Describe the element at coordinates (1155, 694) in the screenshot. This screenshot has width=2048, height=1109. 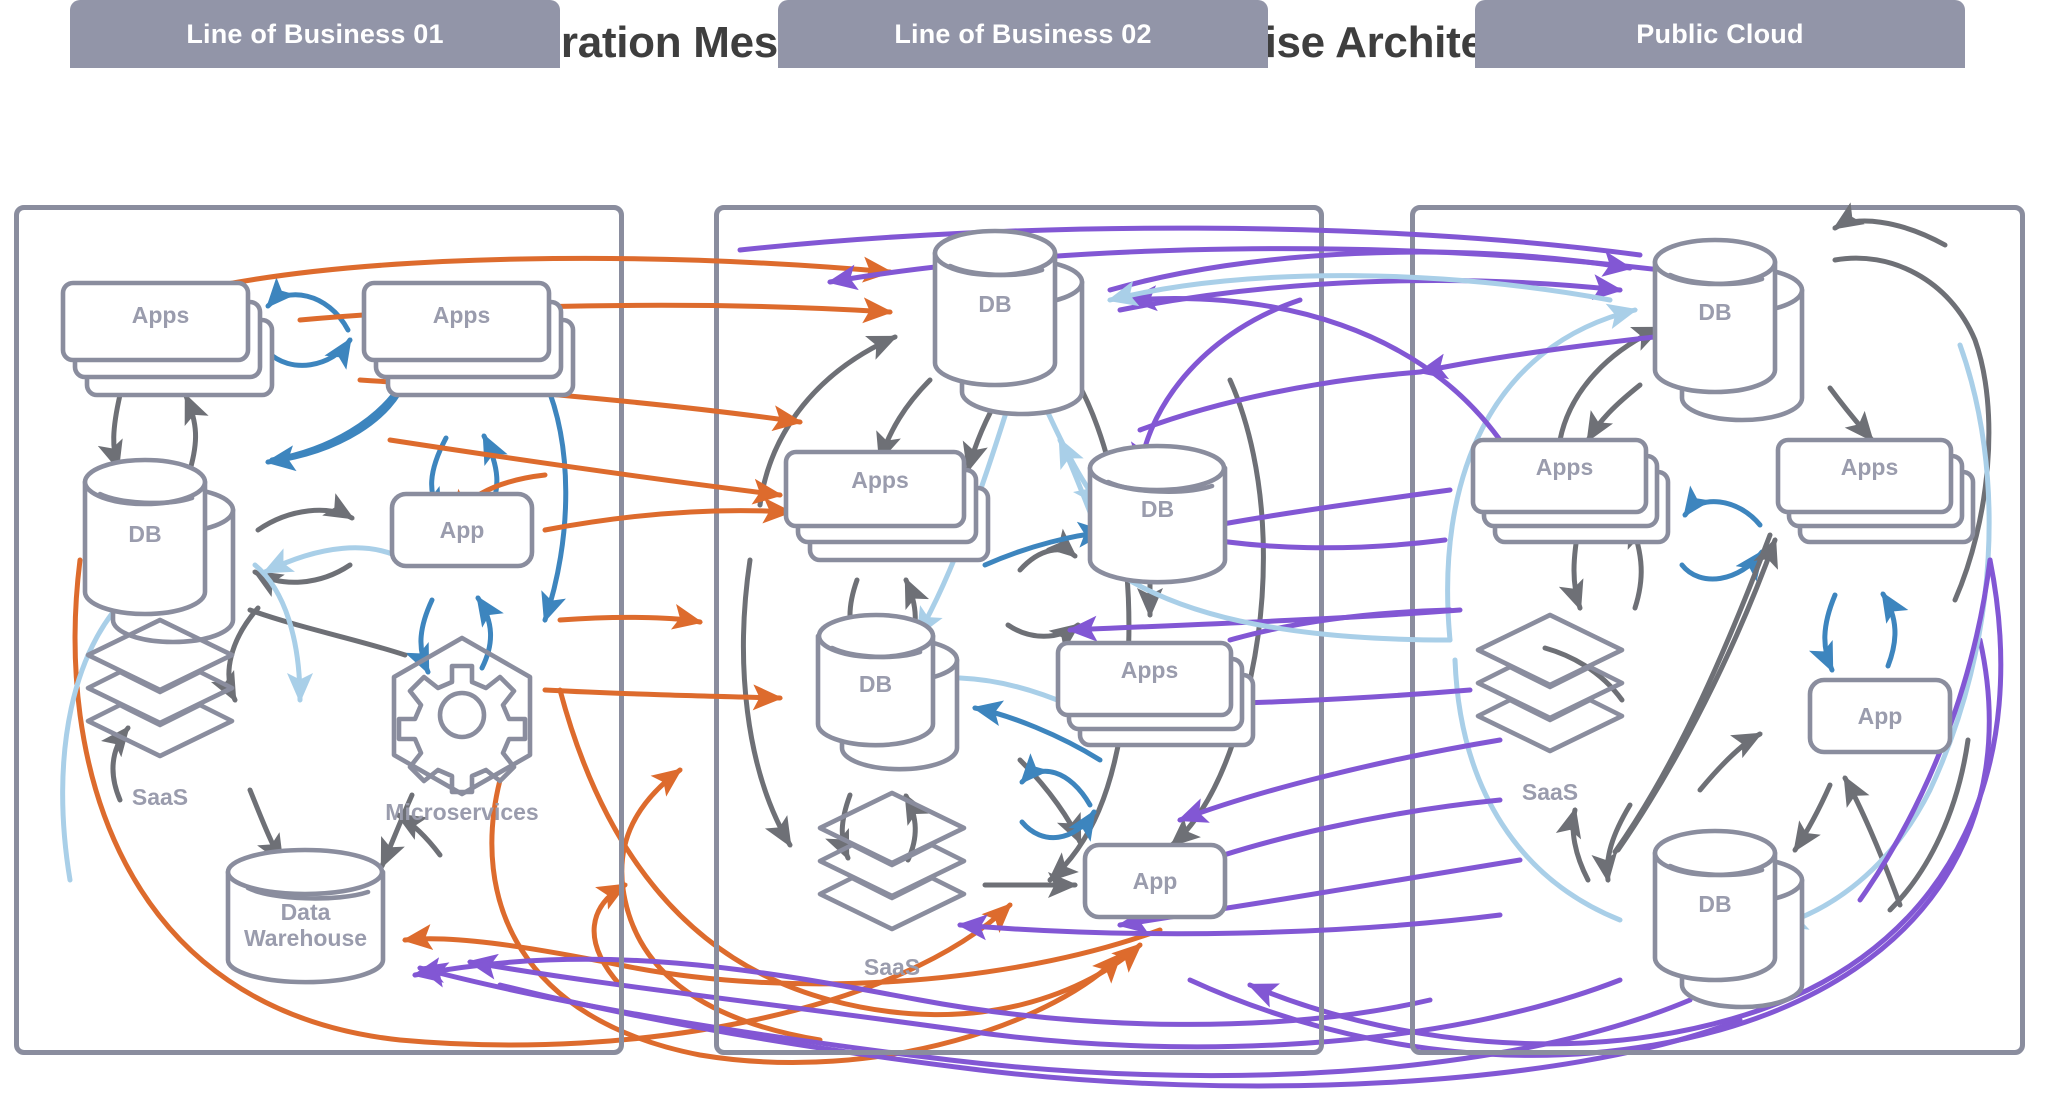
I see `node-lob02-apps-mid` at that location.